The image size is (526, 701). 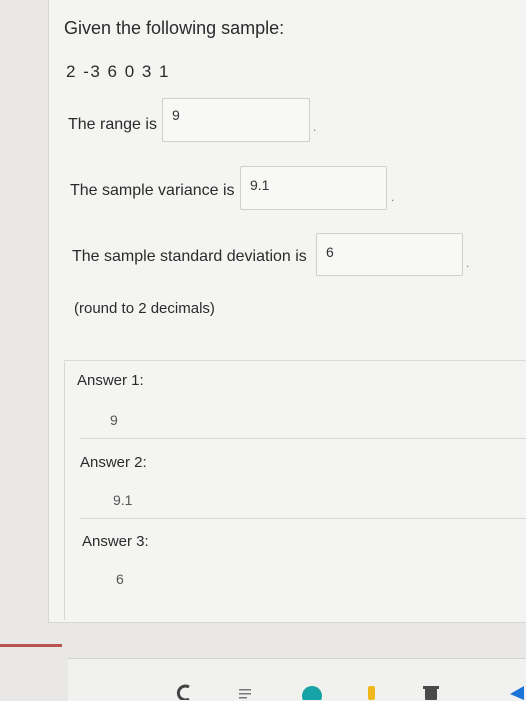 What do you see at coordinates (112, 124) in the screenshot?
I see `range-label: The range is` at bounding box center [112, 124].